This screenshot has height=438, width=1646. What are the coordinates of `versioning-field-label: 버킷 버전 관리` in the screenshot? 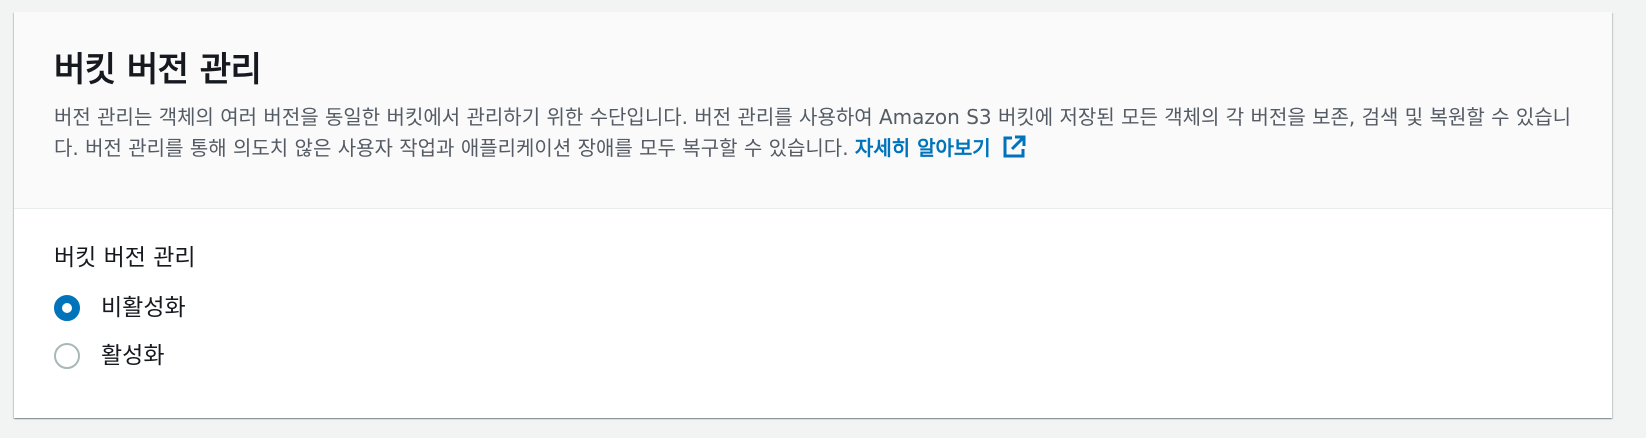 It's located at (125, 258).